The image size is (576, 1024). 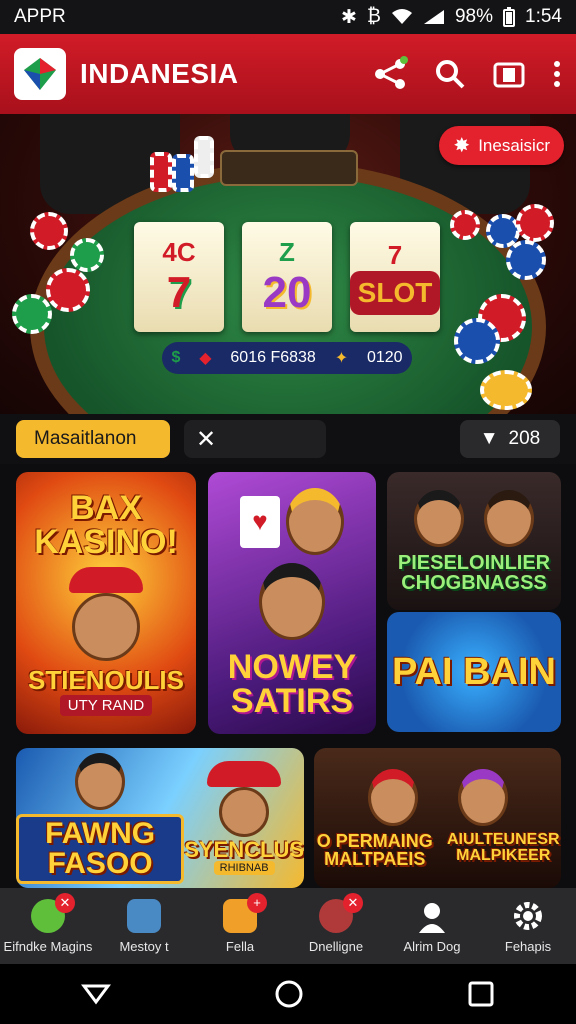 I want to click on card-title: PAI BAIN, so click(x=474, y=672).